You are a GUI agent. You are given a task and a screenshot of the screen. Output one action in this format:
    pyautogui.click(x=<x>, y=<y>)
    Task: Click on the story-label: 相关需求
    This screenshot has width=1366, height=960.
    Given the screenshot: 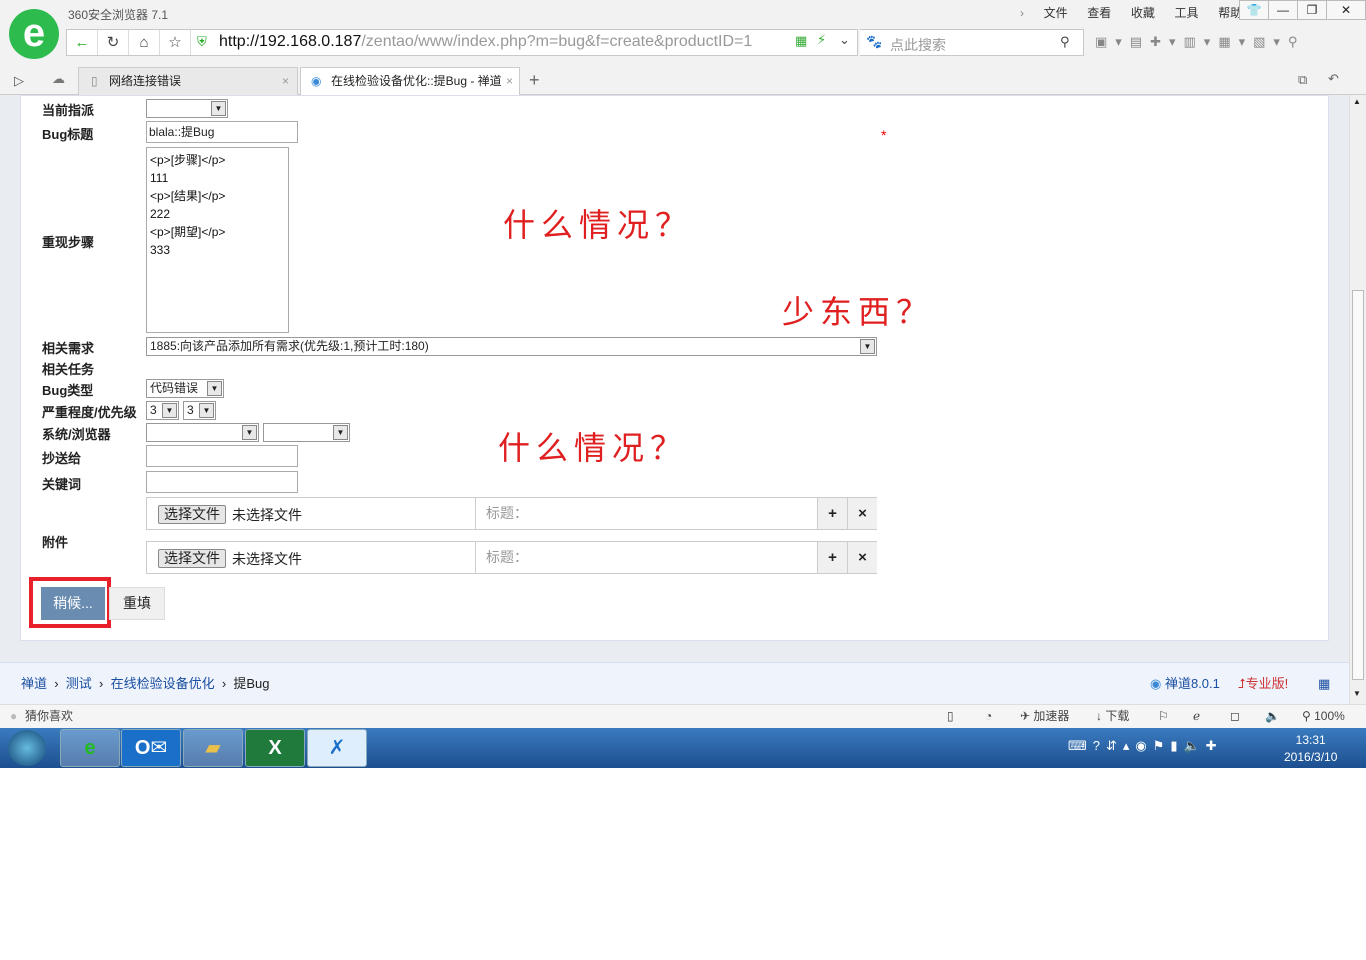 What is the action you would take?
    pyautogui.click(x=68, y=348)
    